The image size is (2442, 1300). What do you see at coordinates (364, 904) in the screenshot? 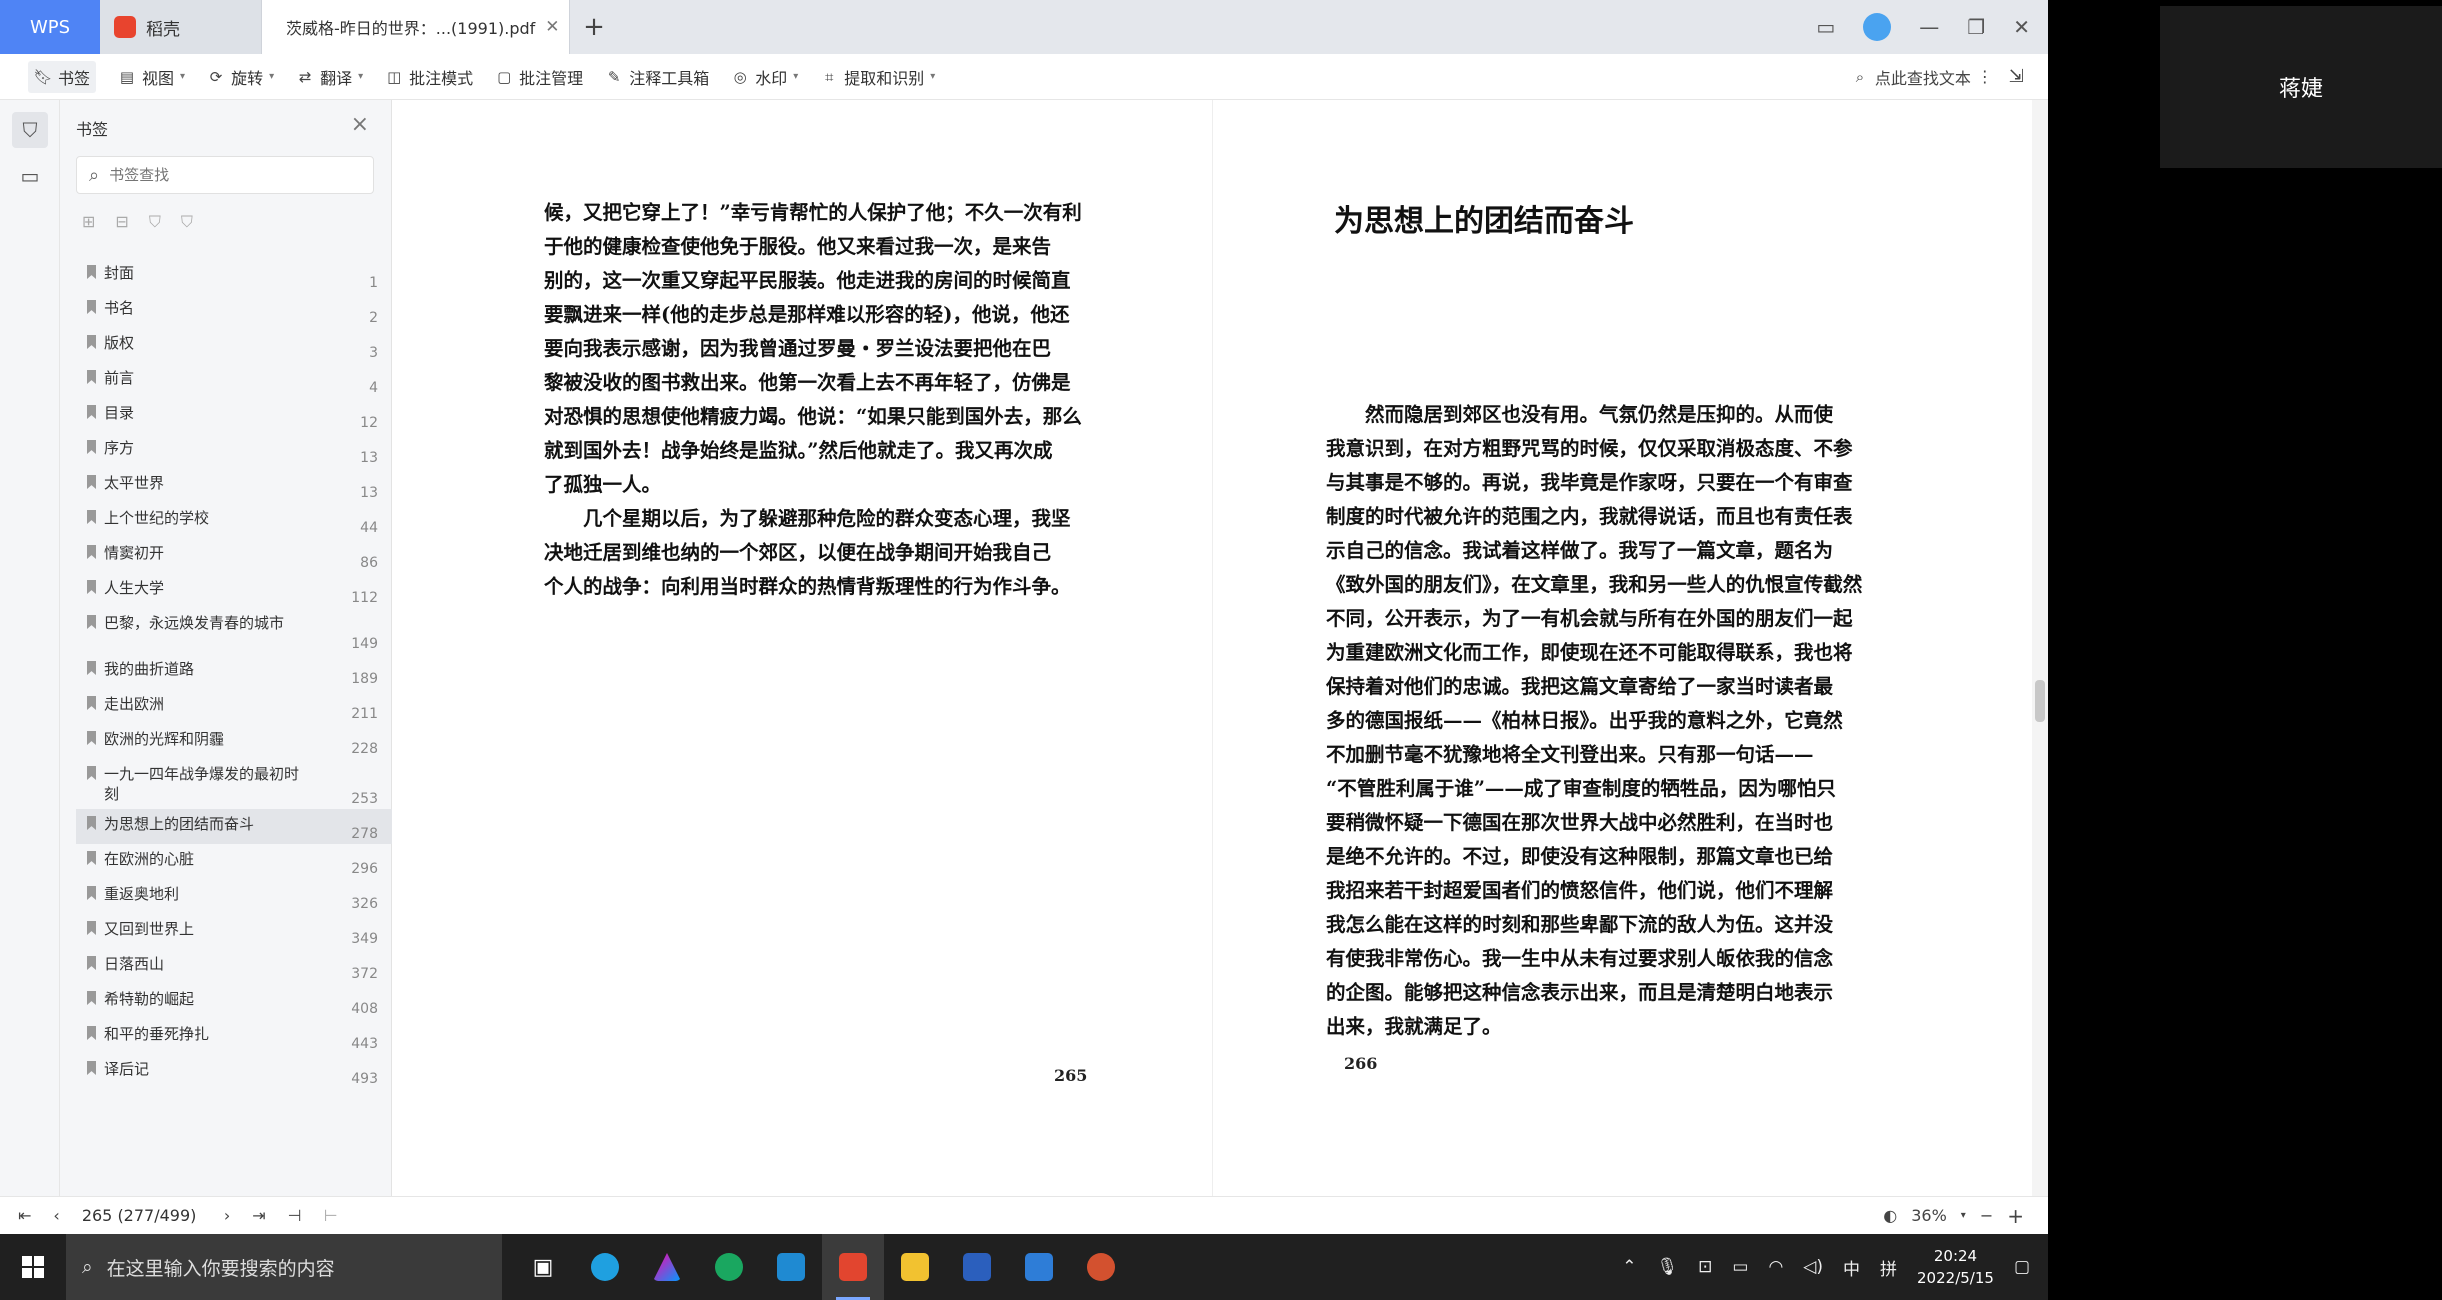
I see `bookmark-page: 326` at bounding box center [364, 904].